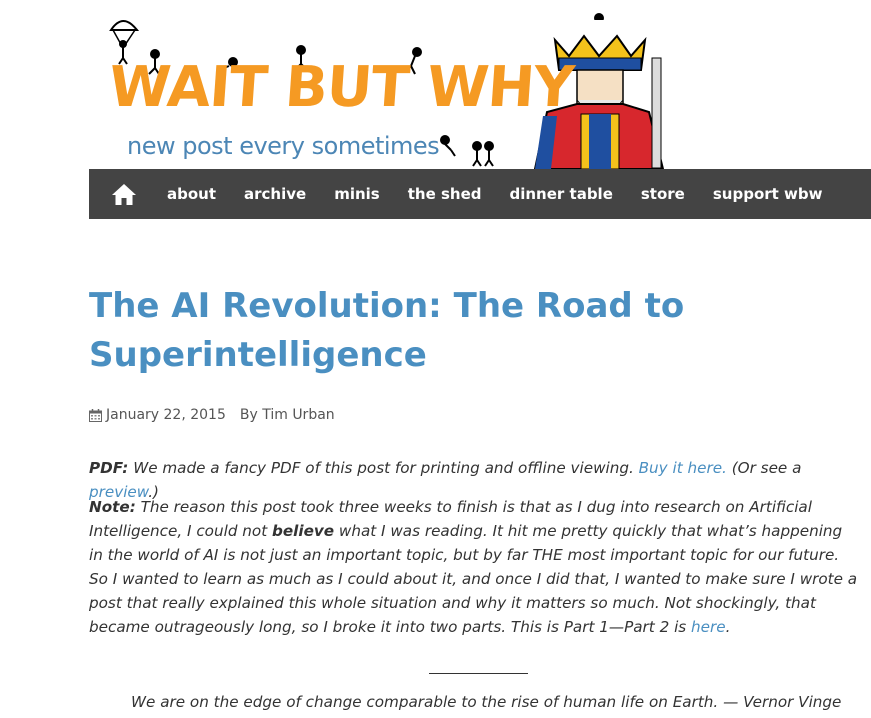 Image resolution: width=871 pixels, height=718 pixels. I want to click on nav-item-store: store, so click(663, 194).